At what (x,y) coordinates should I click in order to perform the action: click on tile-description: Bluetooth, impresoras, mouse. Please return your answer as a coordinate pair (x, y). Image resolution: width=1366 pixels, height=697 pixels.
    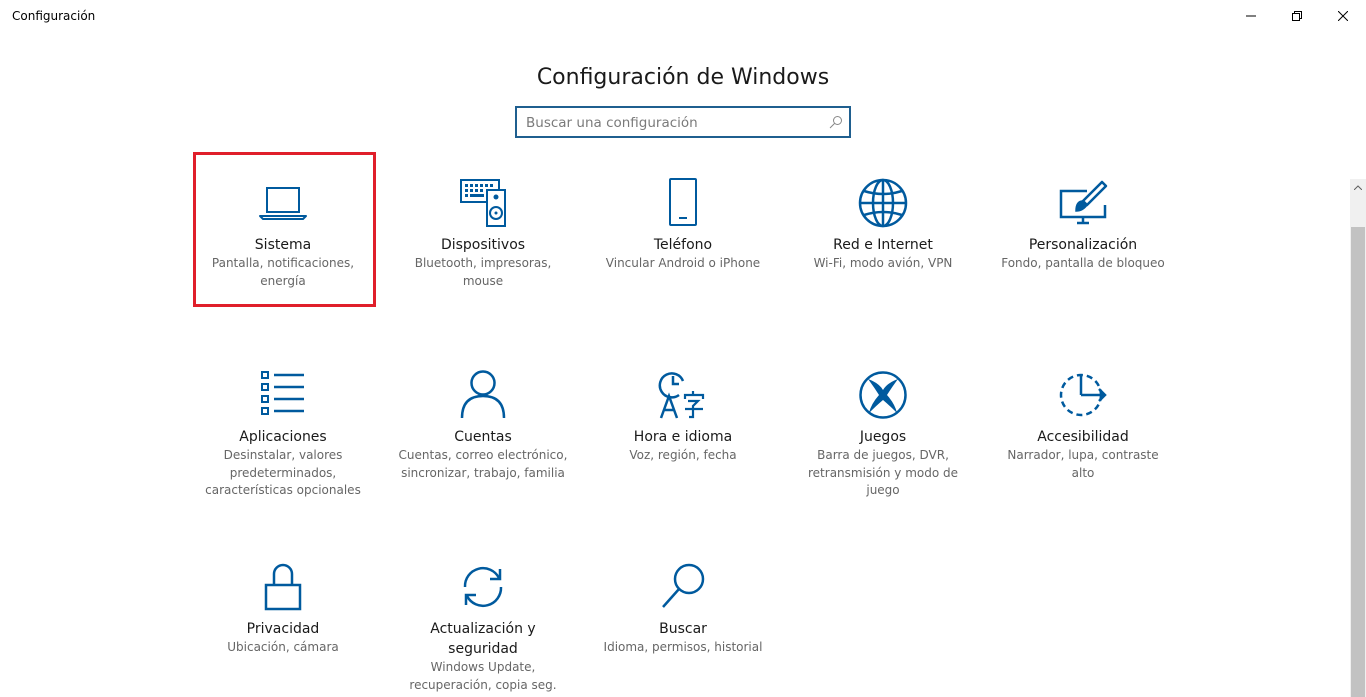
    Looking at the image, I should click on (483, 272).